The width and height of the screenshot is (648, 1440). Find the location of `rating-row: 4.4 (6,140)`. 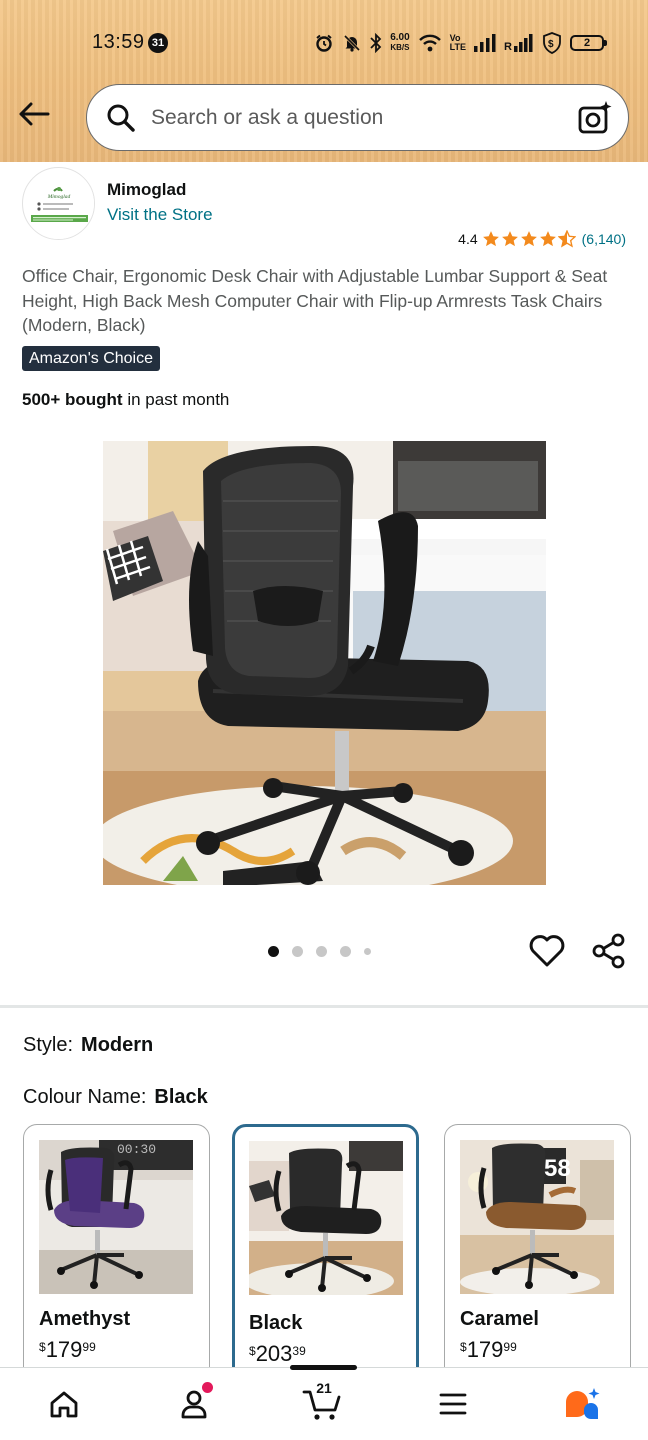

rating-row: 4.4 (6,140) is located at coordinates (542, 239).